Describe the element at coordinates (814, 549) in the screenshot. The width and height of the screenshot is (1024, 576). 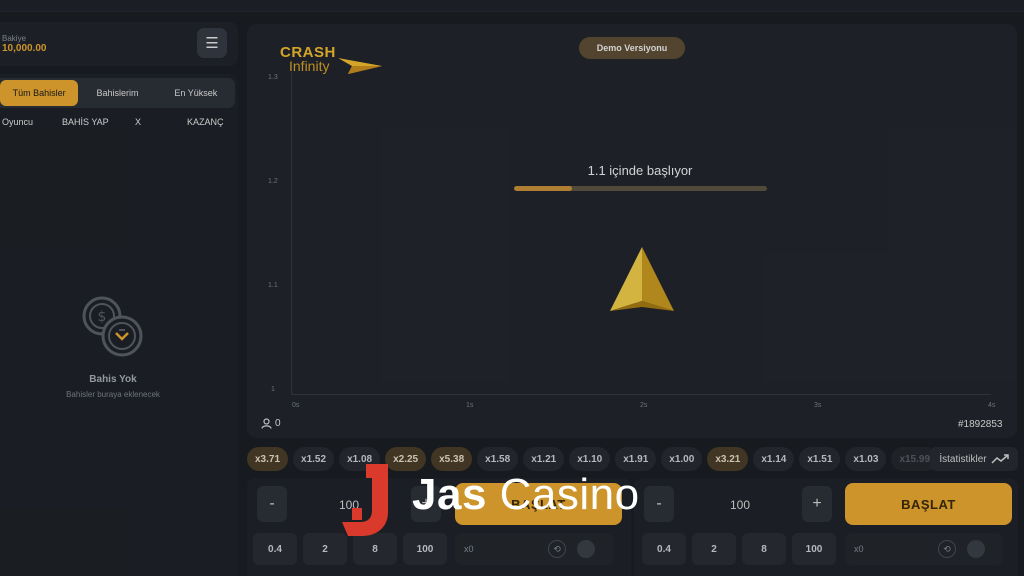
I see `preset-amount-button: 100` at that location.